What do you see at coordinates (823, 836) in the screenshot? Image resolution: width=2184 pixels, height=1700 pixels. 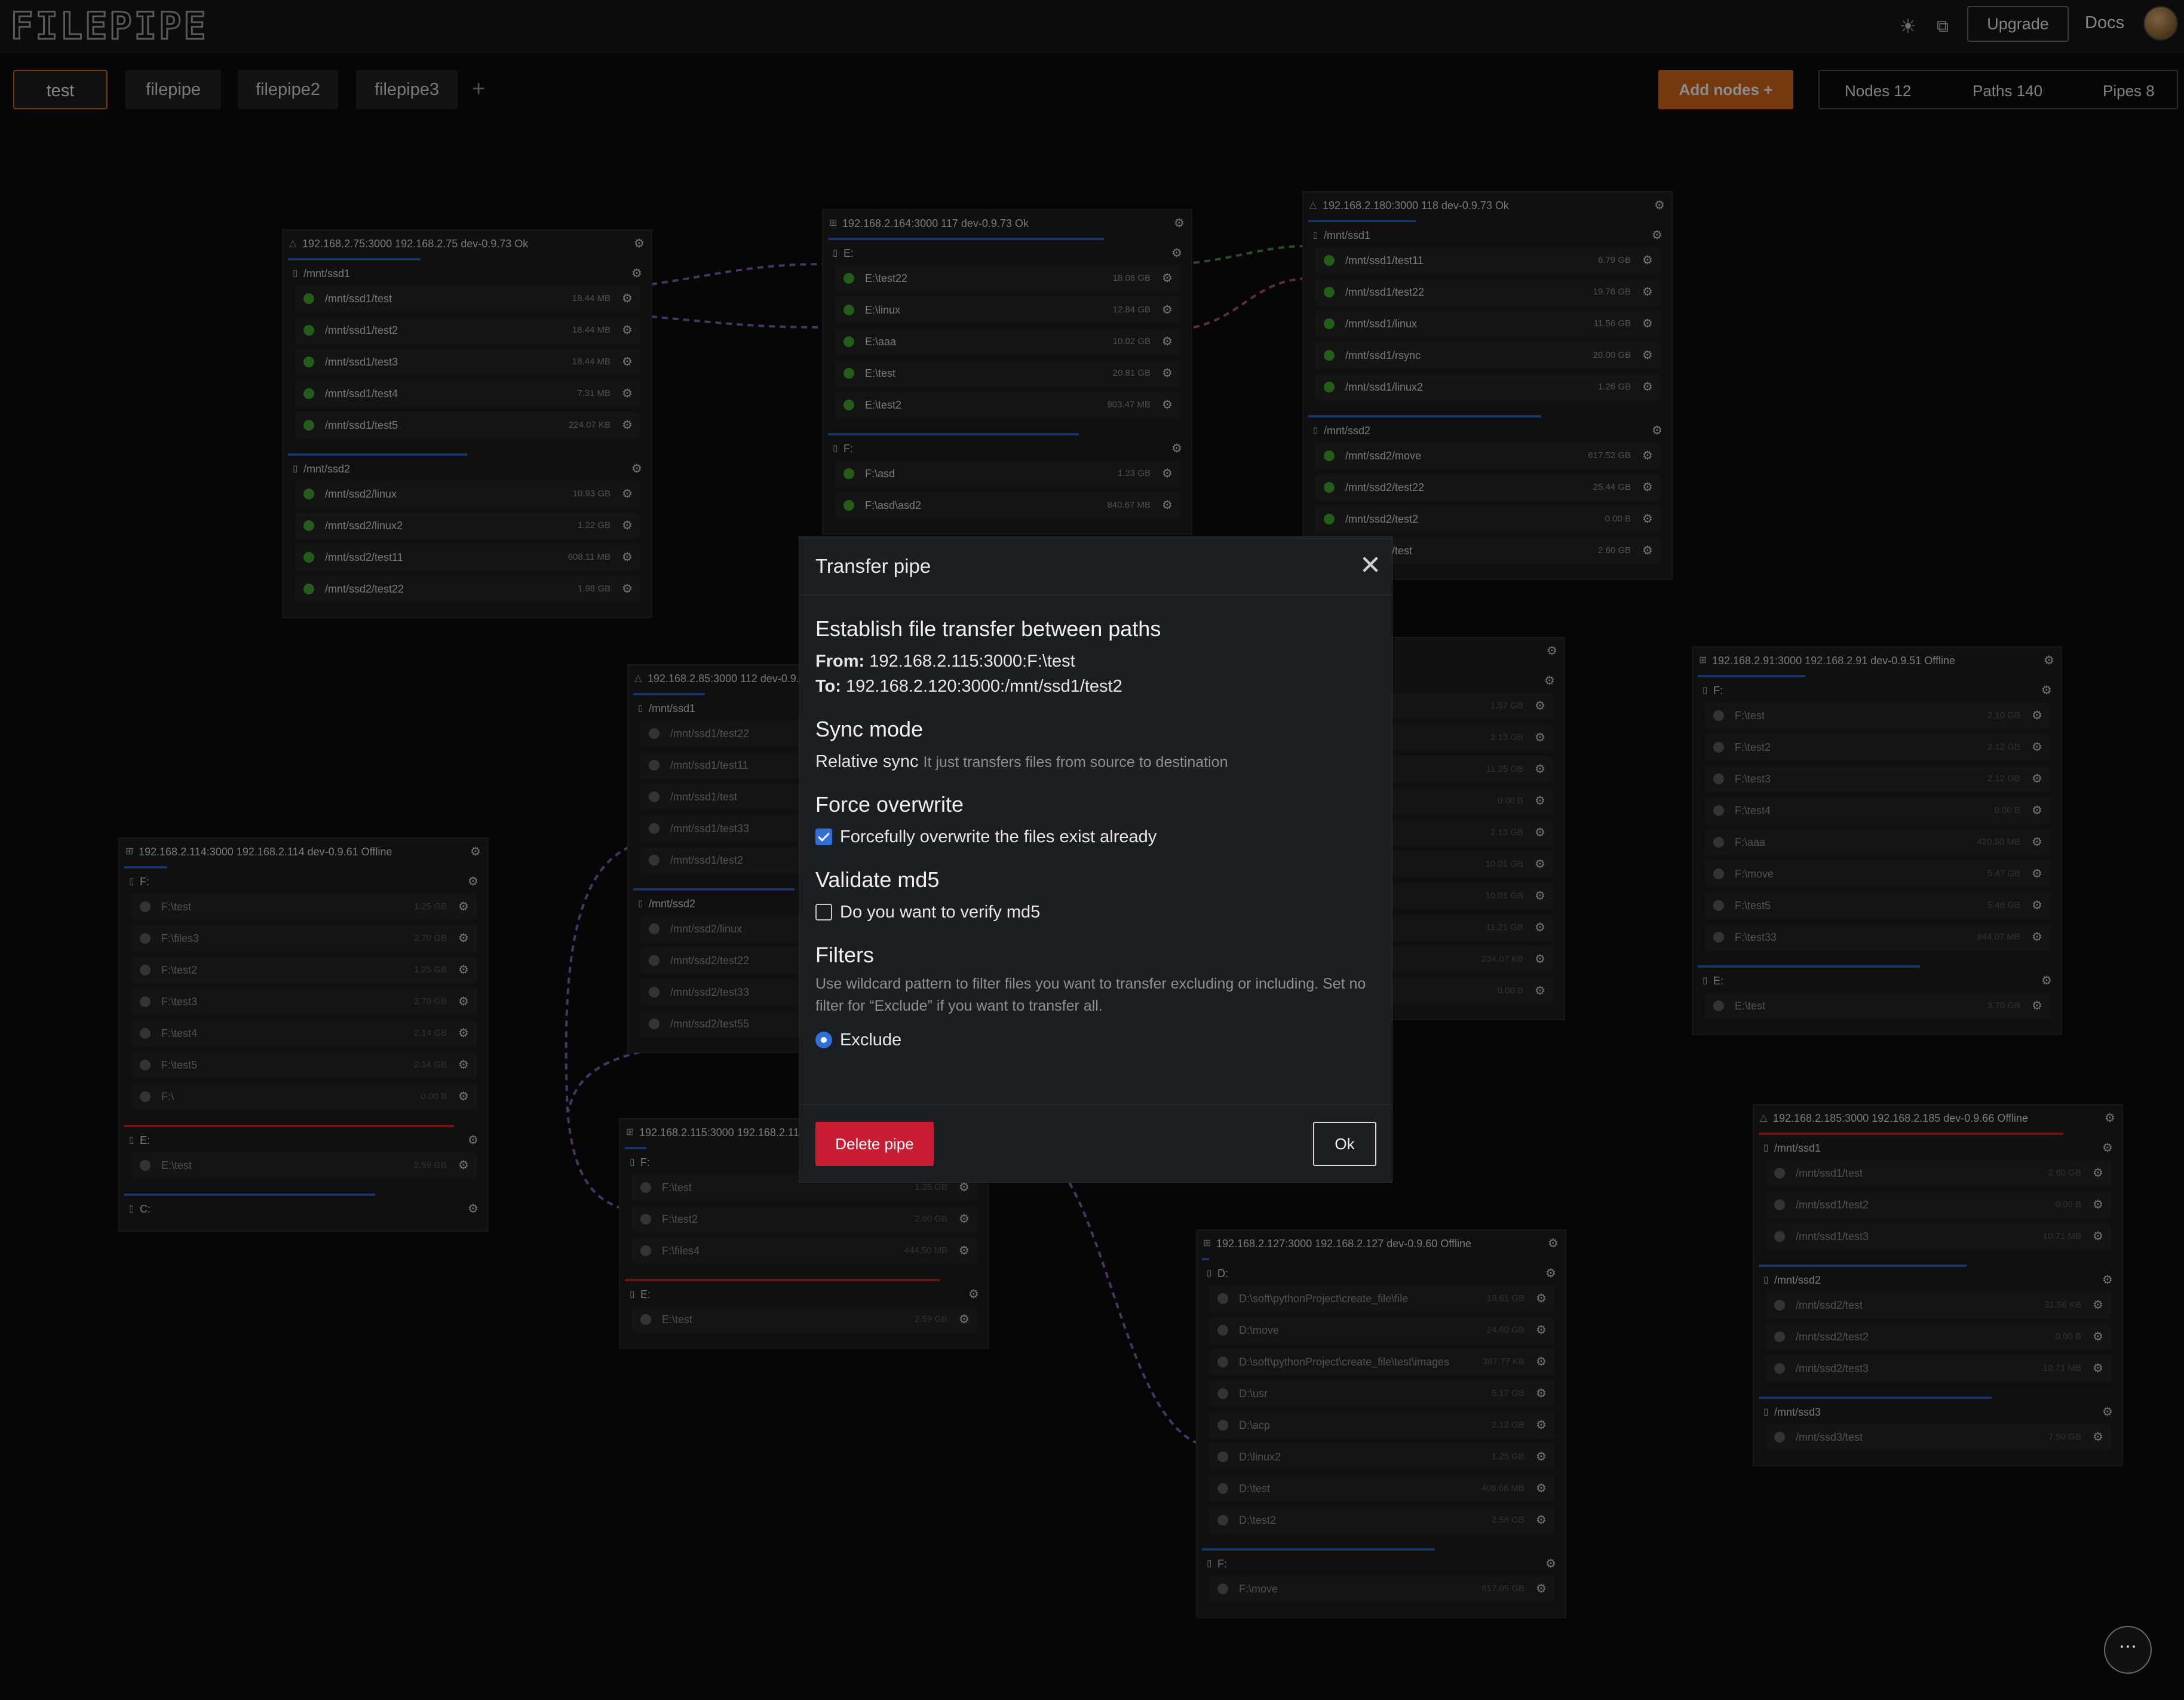 I see `force-overwrite-checkbox` at bounding box center [823, 836].